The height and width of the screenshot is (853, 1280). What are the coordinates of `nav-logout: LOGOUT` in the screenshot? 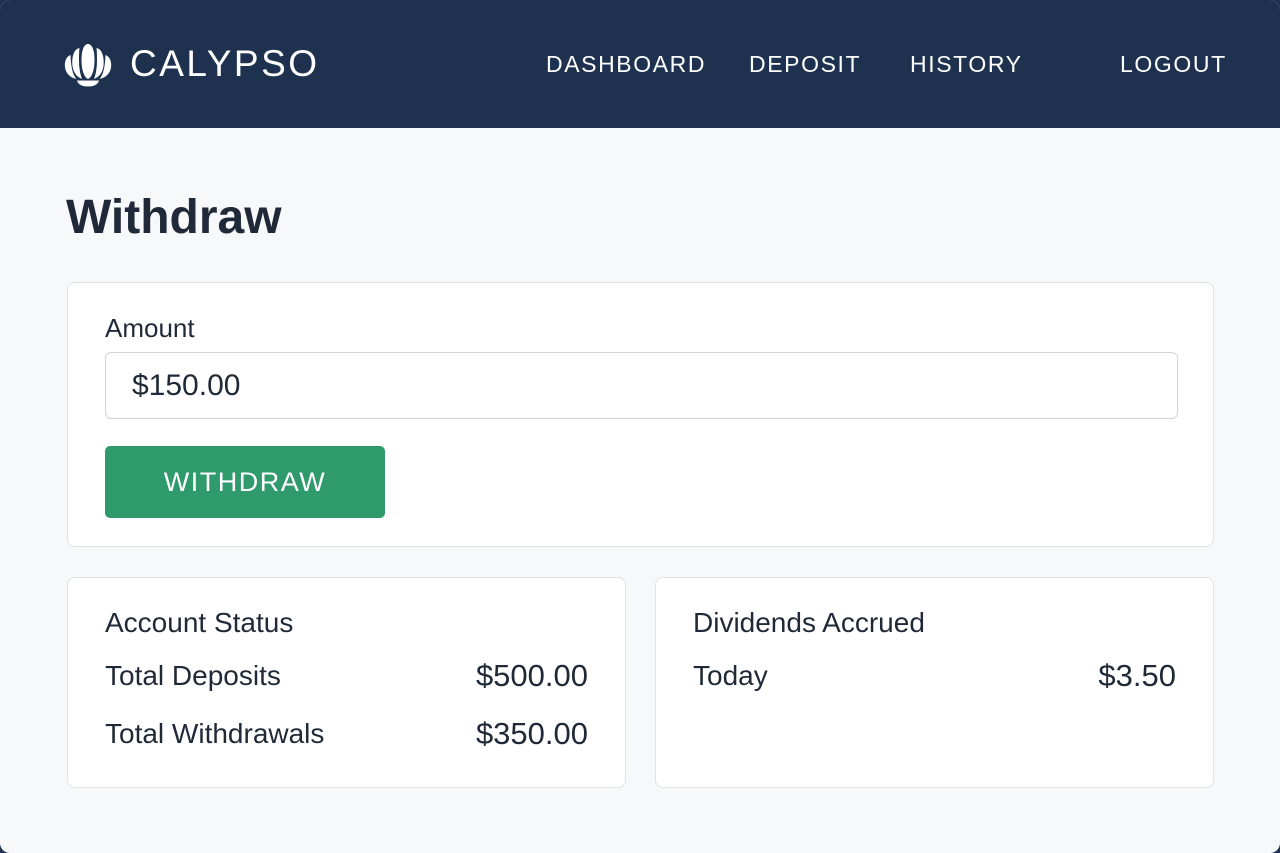 It's located at (1173, 64).